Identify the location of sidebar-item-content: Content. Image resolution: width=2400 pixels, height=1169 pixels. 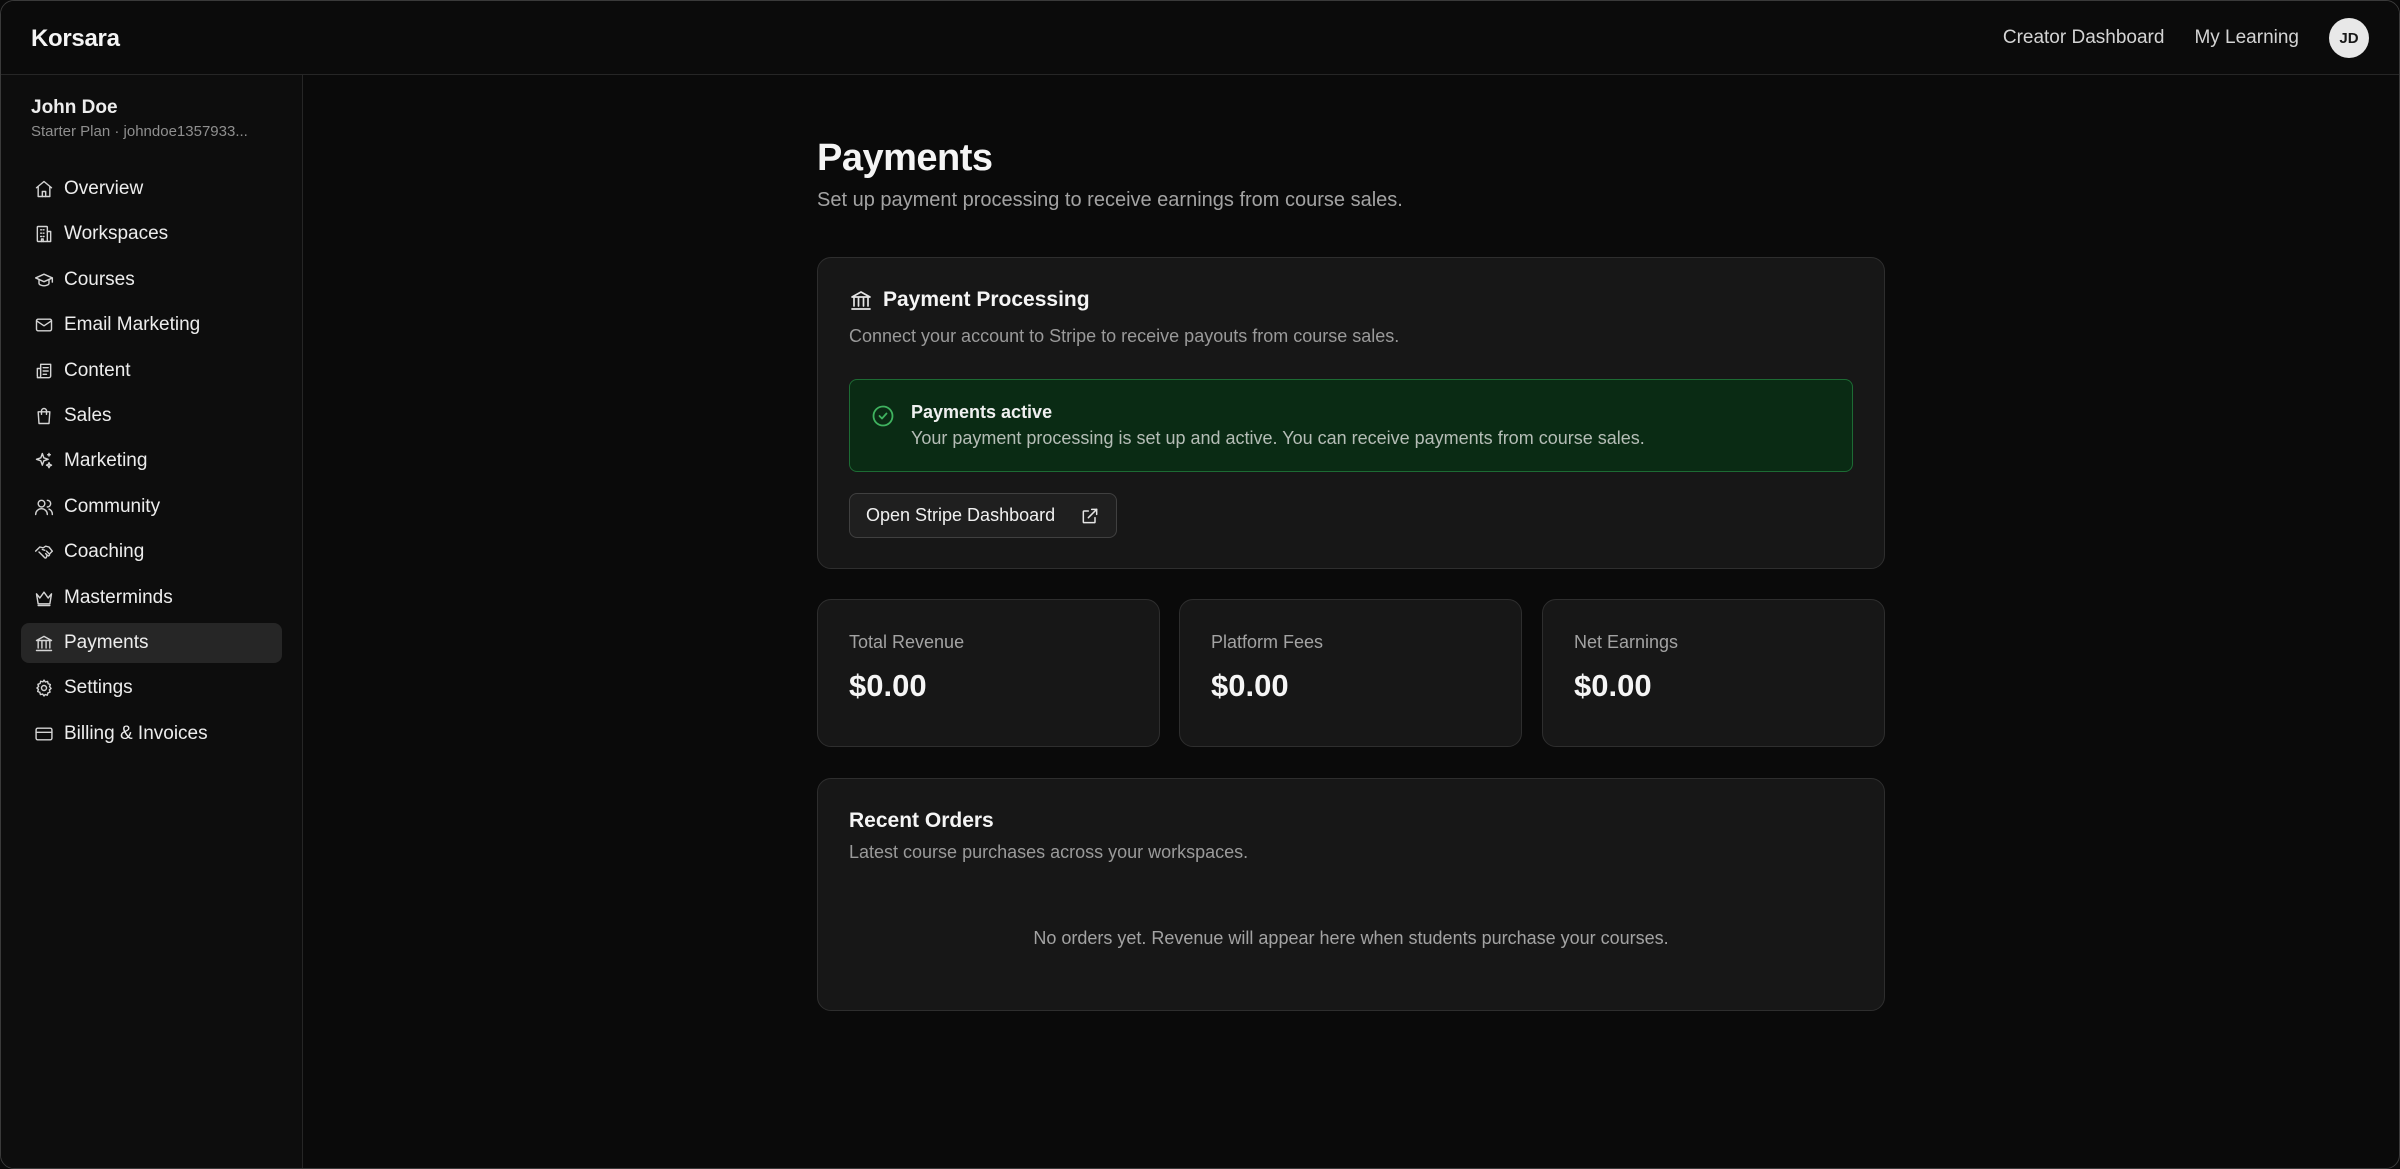
(151, 371).